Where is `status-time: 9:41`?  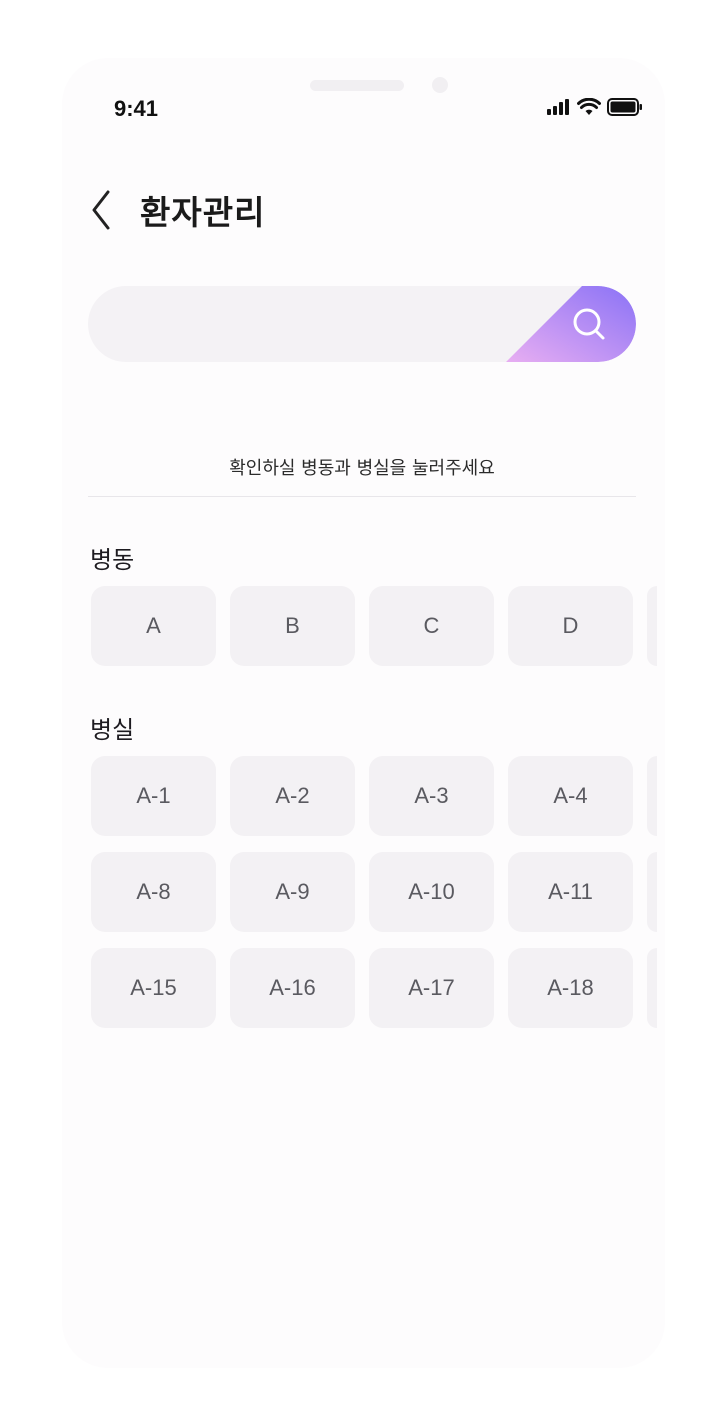
status-time: 9:41 is located at coordinates (136, 108).